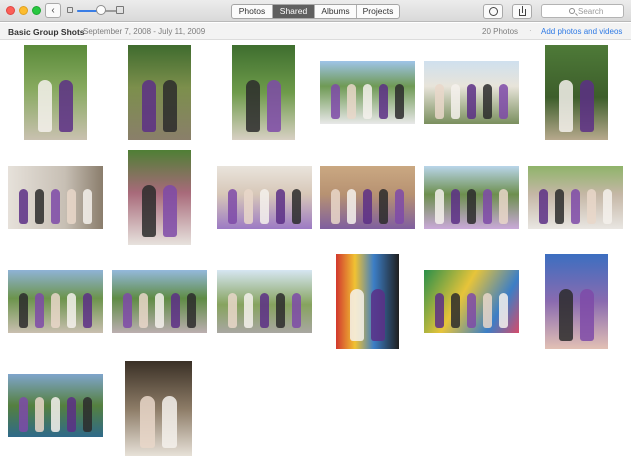 The height and width of the screenshot is (460, 631). I want to click on view-switcher: Photos Shared Albums Projects, so click(315, 11).